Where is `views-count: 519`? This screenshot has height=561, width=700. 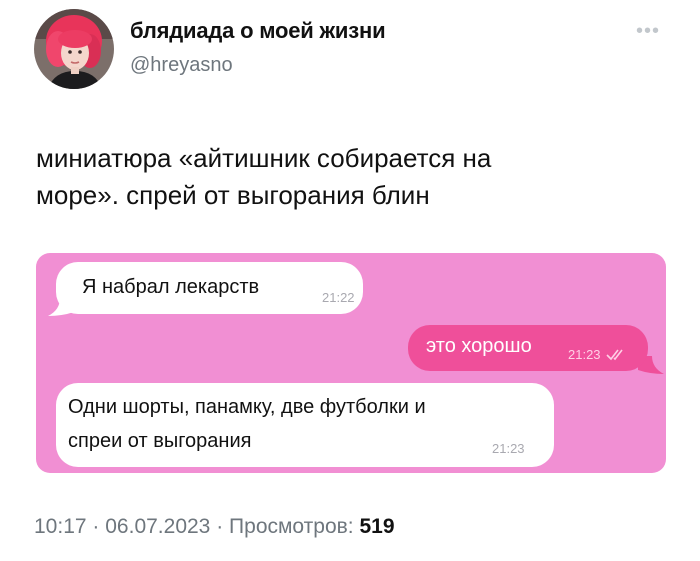
views-count: 519 is located at coordinates (376, 526).